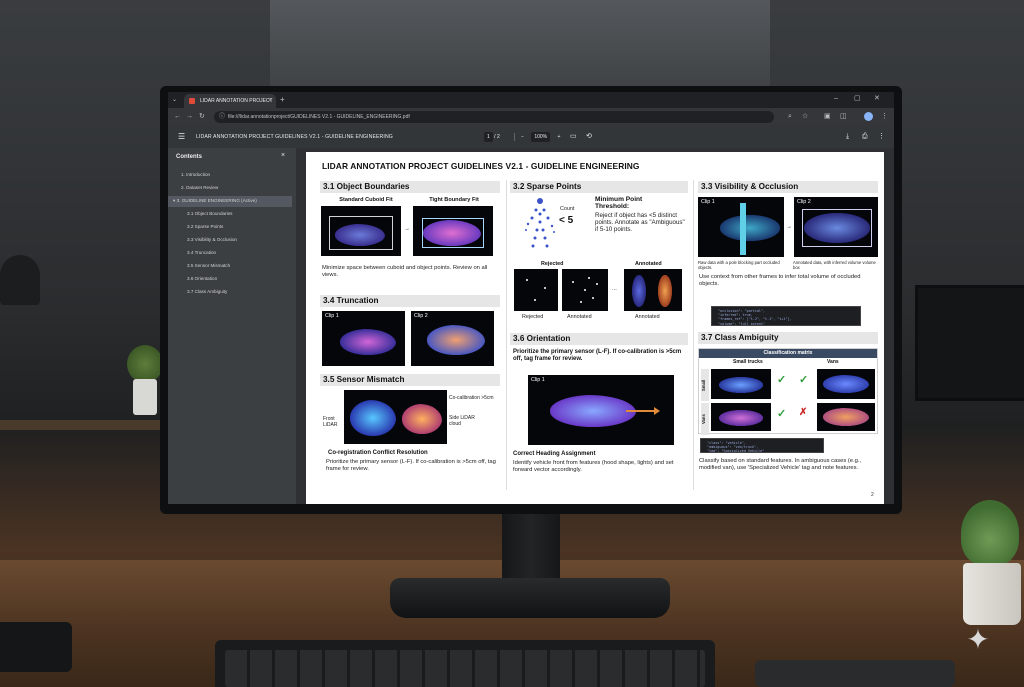 The height and width of the screenshot is (687, 1024). What do you see at coordinates (805, 117) in the screenshot?
I see `bookmark-star-icon: ☆` at bounding box center [805, 117].